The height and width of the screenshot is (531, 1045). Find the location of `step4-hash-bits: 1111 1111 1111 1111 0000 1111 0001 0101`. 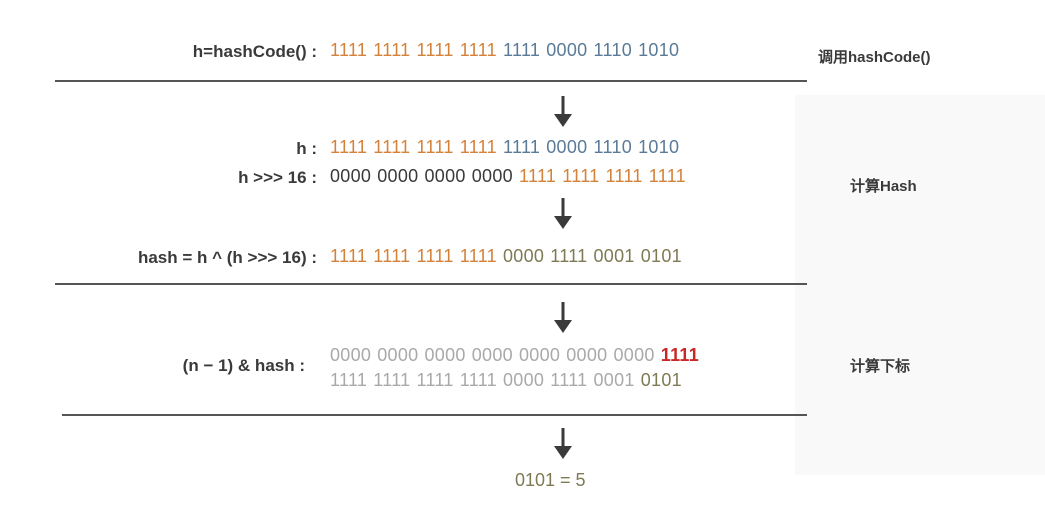

step4-hash-bits: 1111 1111 1111 1111 0000 1111 0001 0101 is located at coordinates (506, 380).